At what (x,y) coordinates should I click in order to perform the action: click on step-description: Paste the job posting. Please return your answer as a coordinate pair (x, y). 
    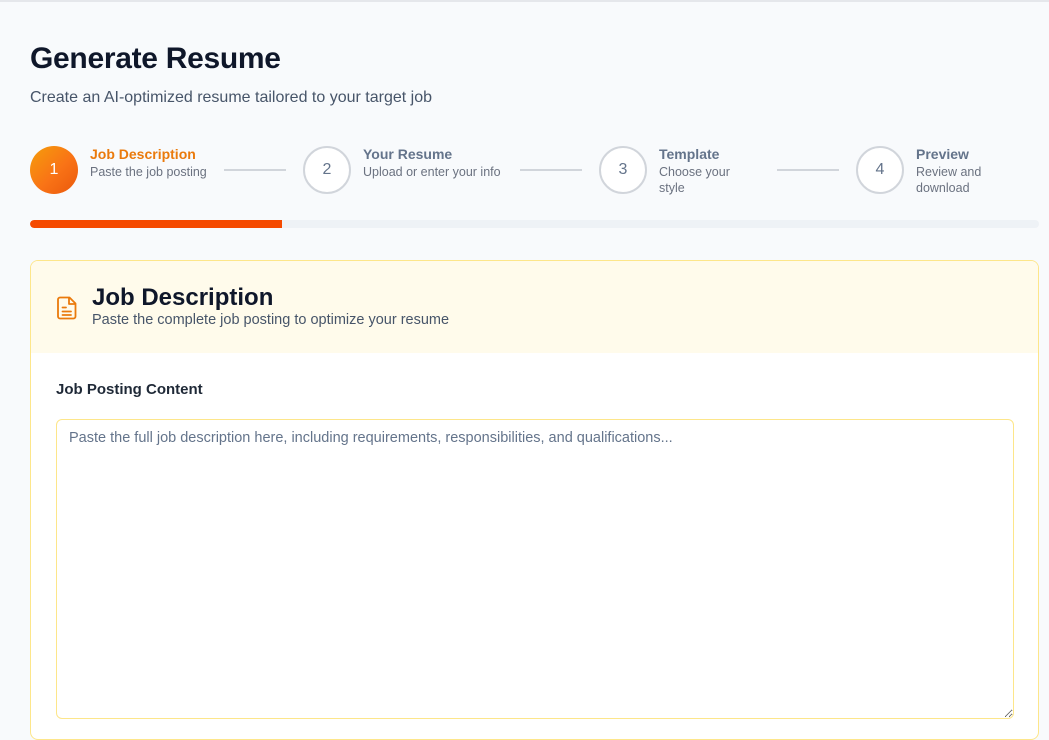
    Looking at the image, I should click on (148, 172).